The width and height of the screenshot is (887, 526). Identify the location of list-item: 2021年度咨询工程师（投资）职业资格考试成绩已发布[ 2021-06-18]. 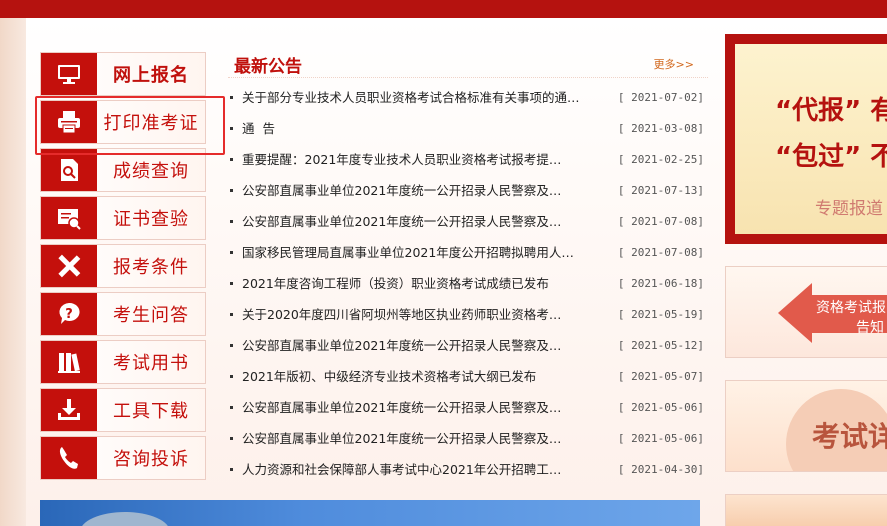
(468, 283).